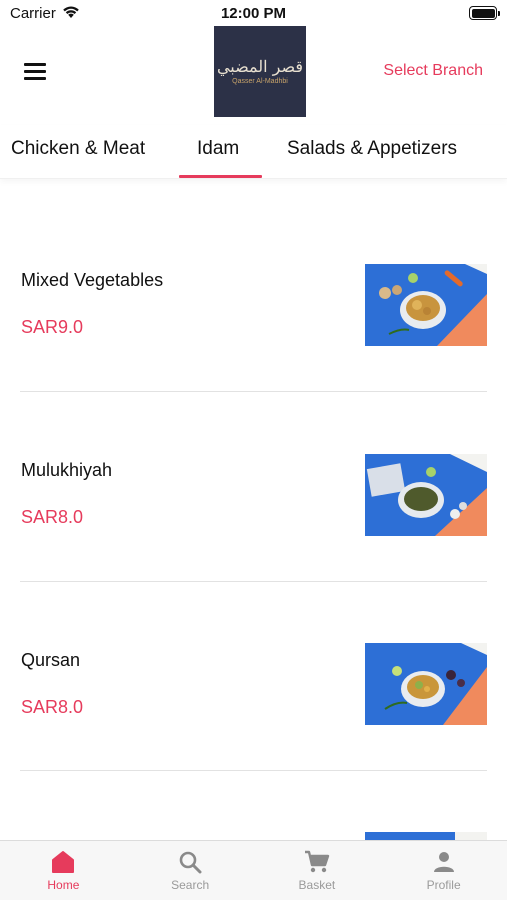  What do you see at coordinates (317, 885) in the screenshot?
I see `tab-basket-label: Basket` at bounding box center [317, 885].